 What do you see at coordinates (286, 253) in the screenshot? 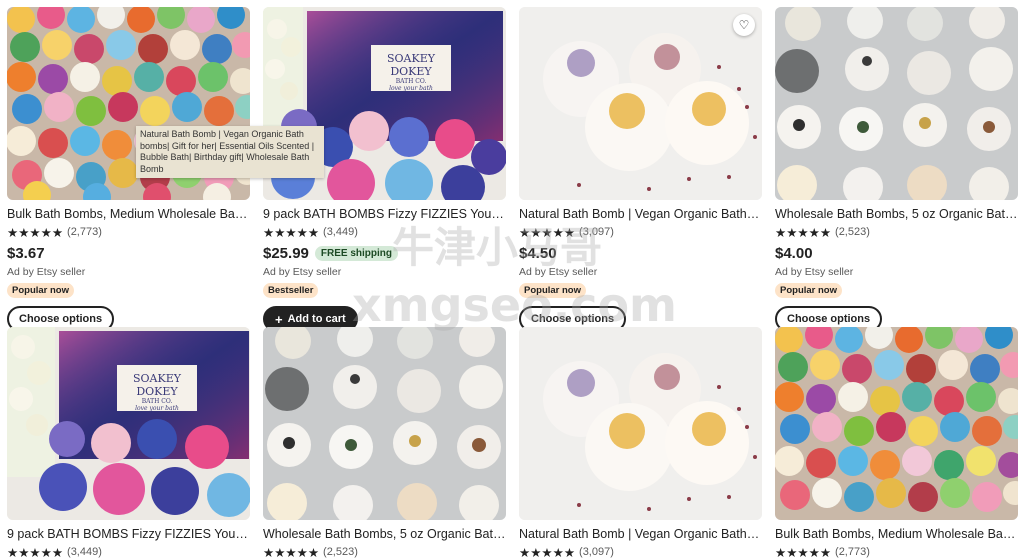
I see `price: $25.99` at bounding box center [286, 253].